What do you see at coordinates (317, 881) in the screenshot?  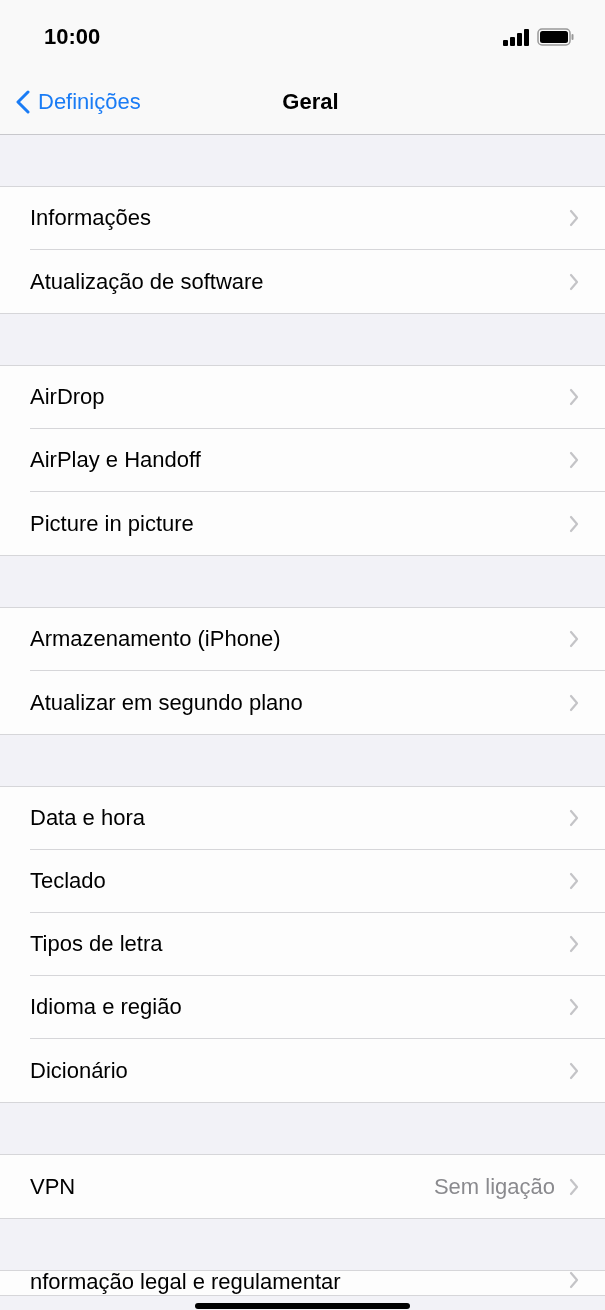 I see `settings-row: Teclado` at bounding box center [317, 881].